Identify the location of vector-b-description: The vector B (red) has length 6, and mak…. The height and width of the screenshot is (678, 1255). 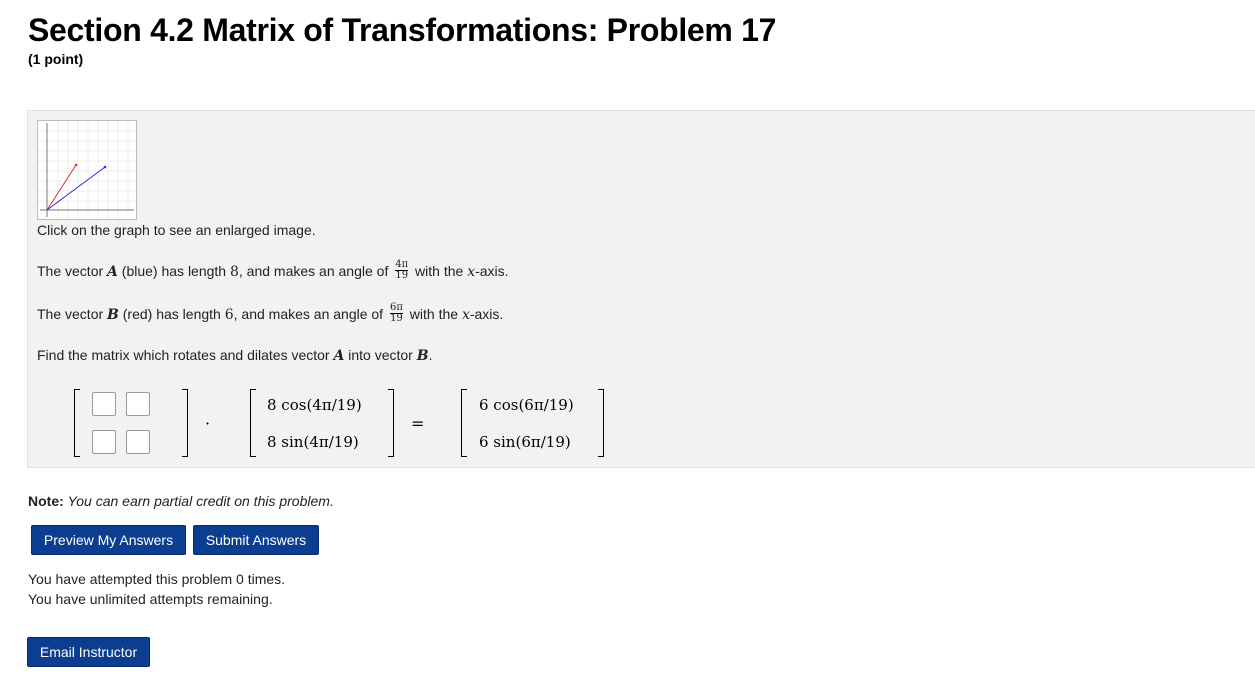
(270, 314).